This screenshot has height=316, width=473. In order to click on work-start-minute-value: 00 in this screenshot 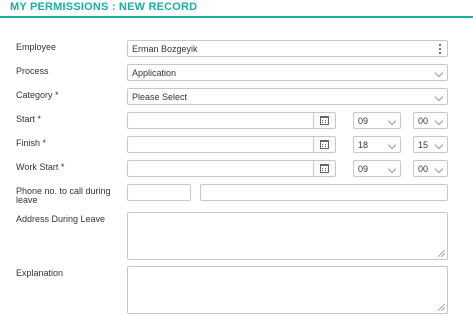, I will do `click(423, 169)`.